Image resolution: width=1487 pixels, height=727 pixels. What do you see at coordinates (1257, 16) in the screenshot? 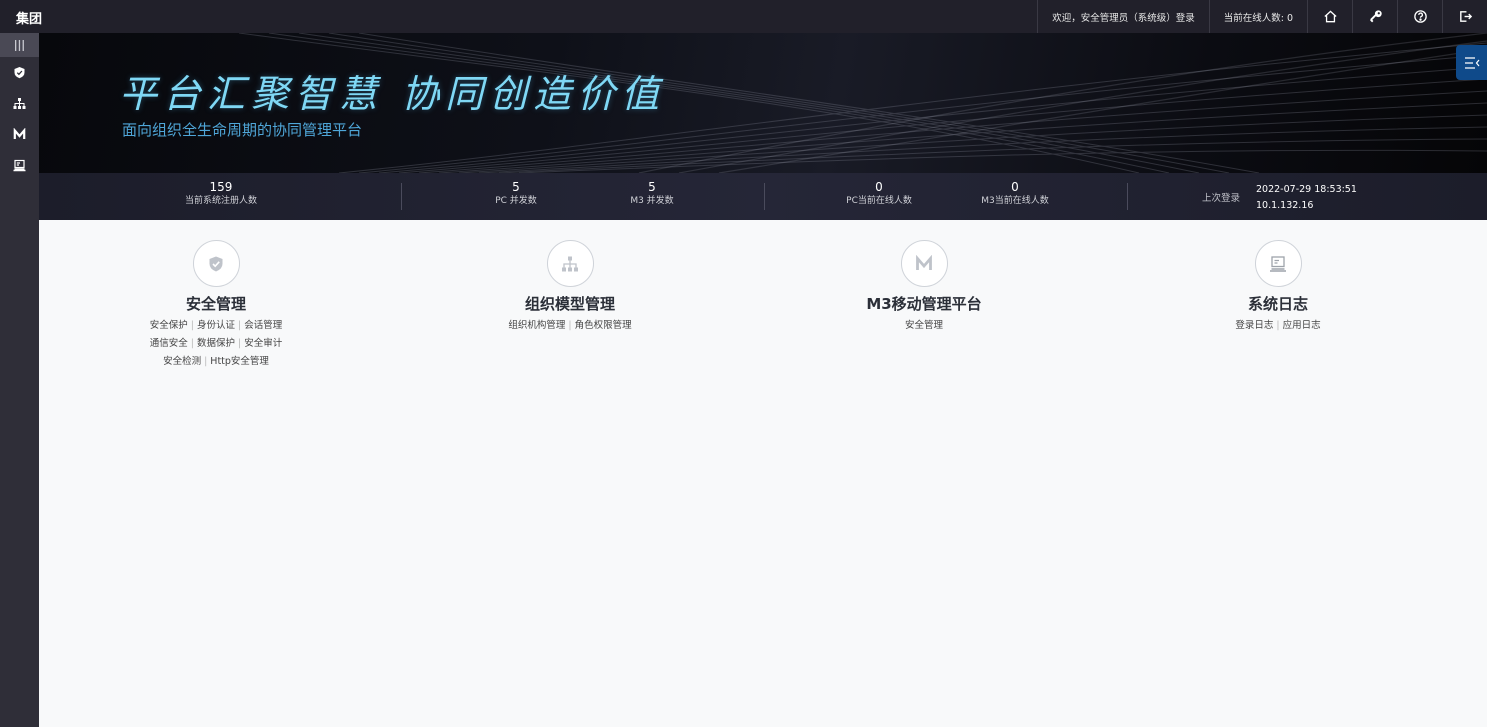
I see `online-count: 当前在线人数: 0` at bounding box center [1257, 16].